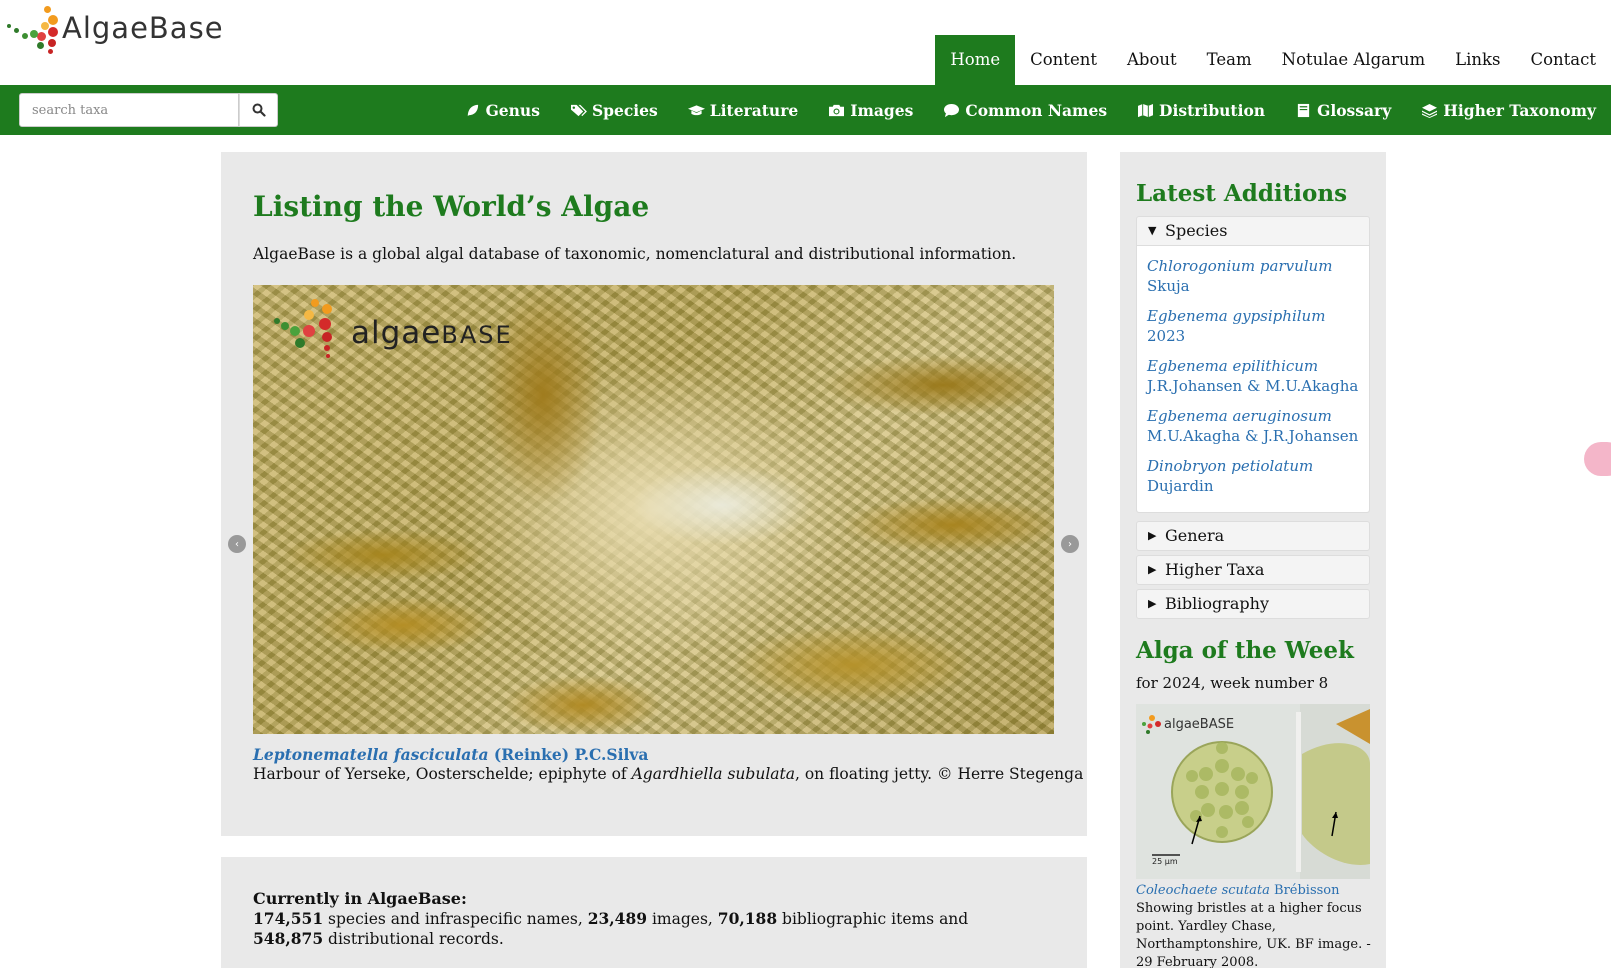 The height and width of the screenshot is (968, 1611). Describe the element at coordinates (1597, 459) in the screenshot. I see `translate-widget-button` at that location.